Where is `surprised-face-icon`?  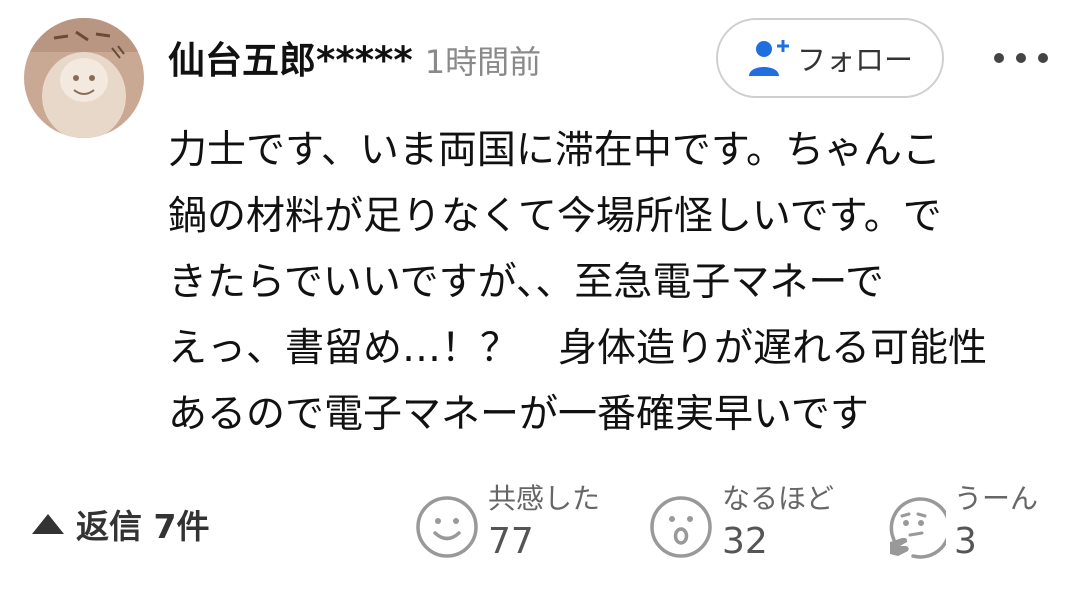
surprised-face-icon is located at coordinates (681, 527).